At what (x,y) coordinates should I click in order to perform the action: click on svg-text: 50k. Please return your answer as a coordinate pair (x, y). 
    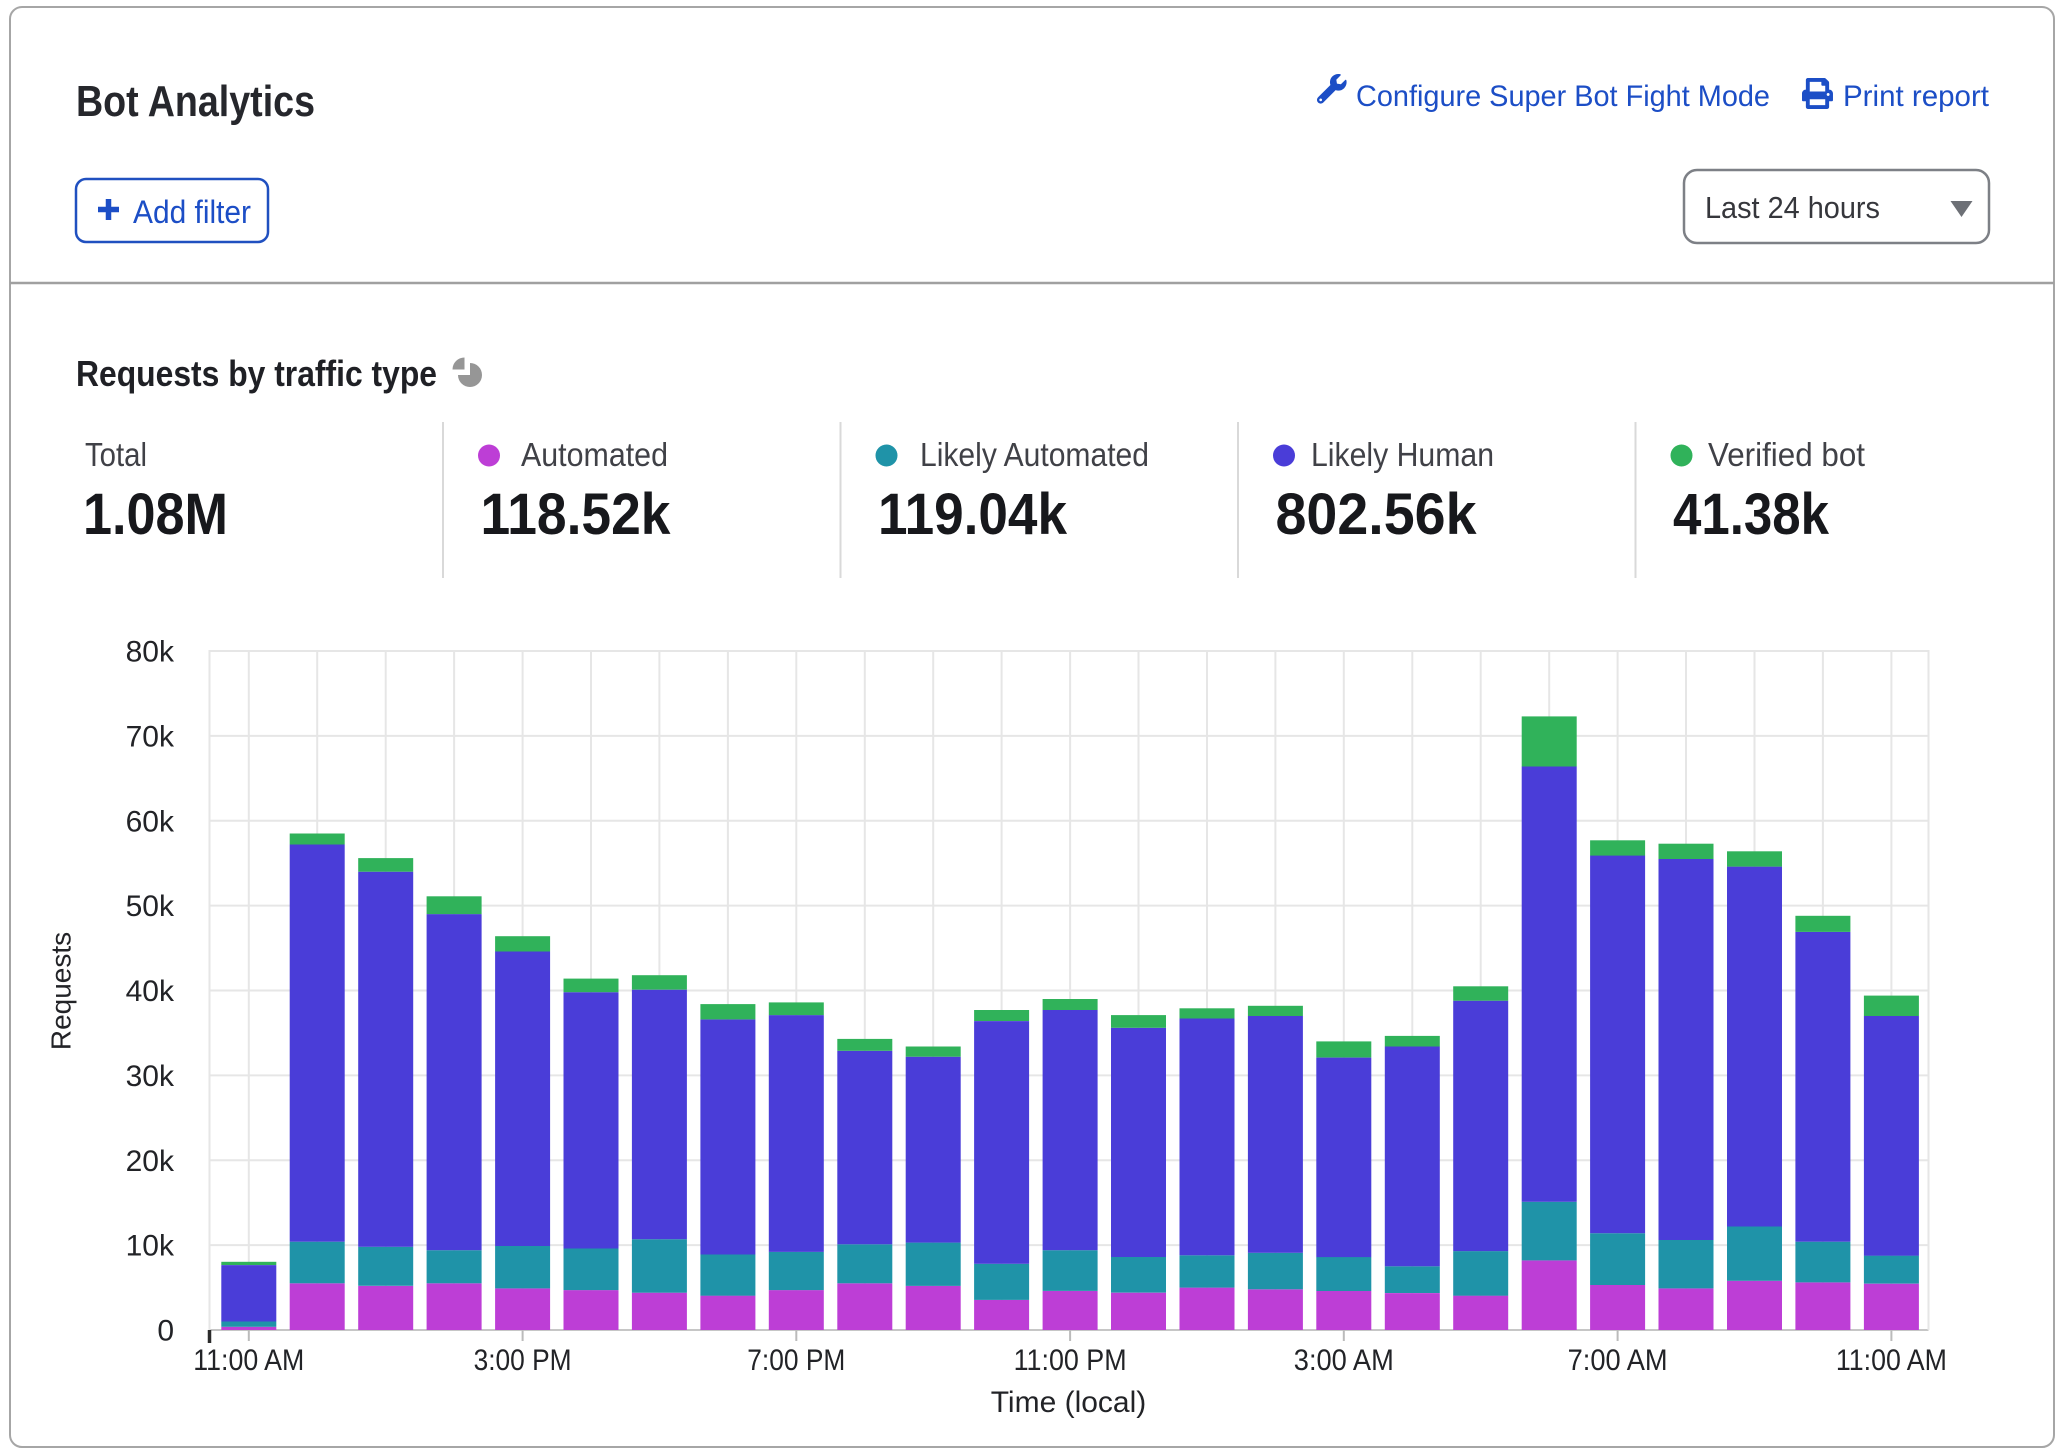
    Looking at the image, I should click on (150, 906).